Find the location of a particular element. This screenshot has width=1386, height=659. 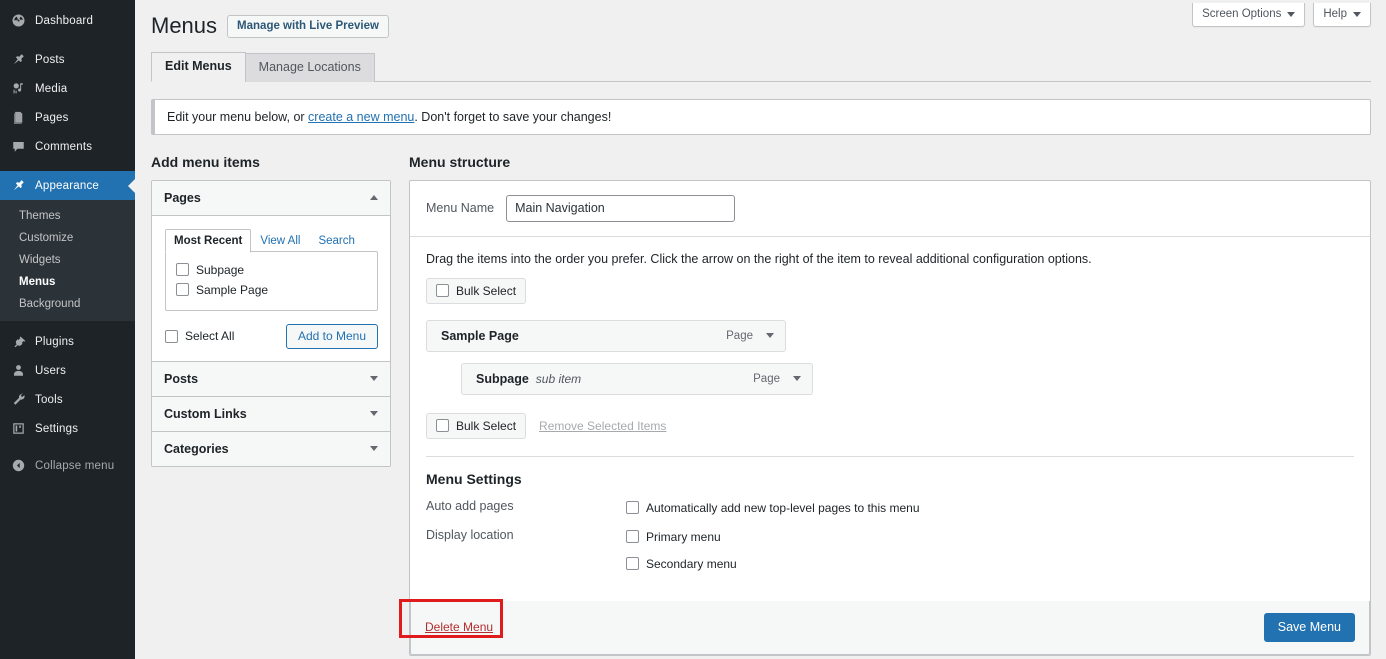

menu-name-input is located at coordinates (621, 208).